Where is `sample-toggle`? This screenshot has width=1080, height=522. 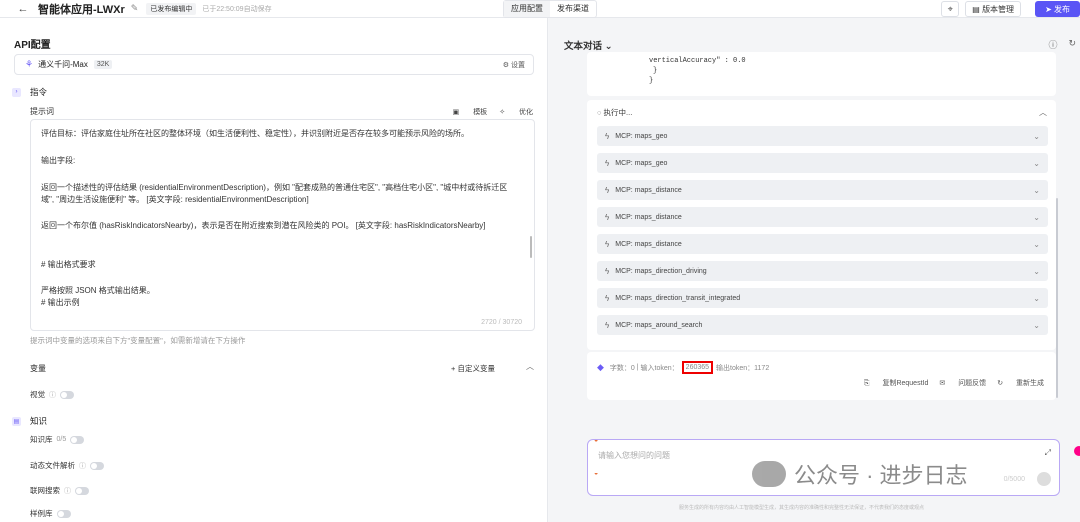 sample-toggle is located at coordinates (63, 513).